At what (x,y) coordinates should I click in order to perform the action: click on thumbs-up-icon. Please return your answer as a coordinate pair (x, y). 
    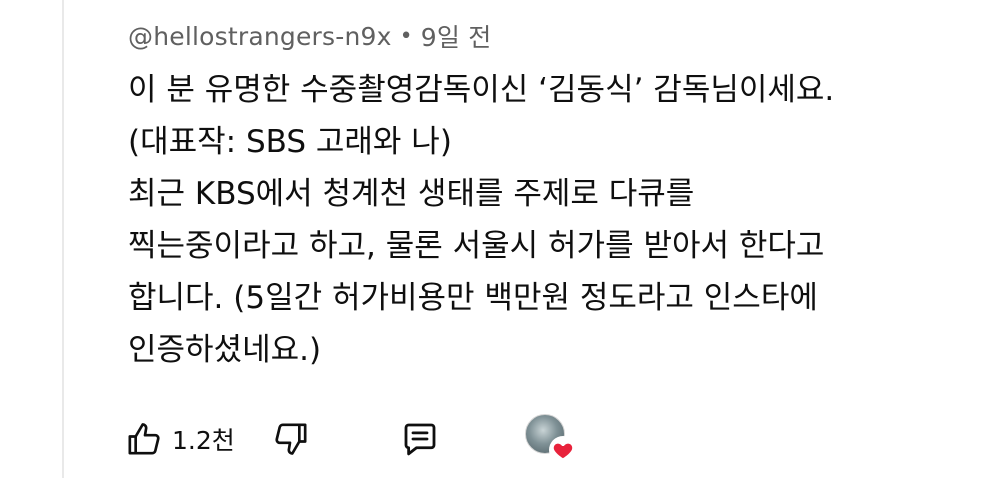
    Looking at the image, I should click on (144, 439).